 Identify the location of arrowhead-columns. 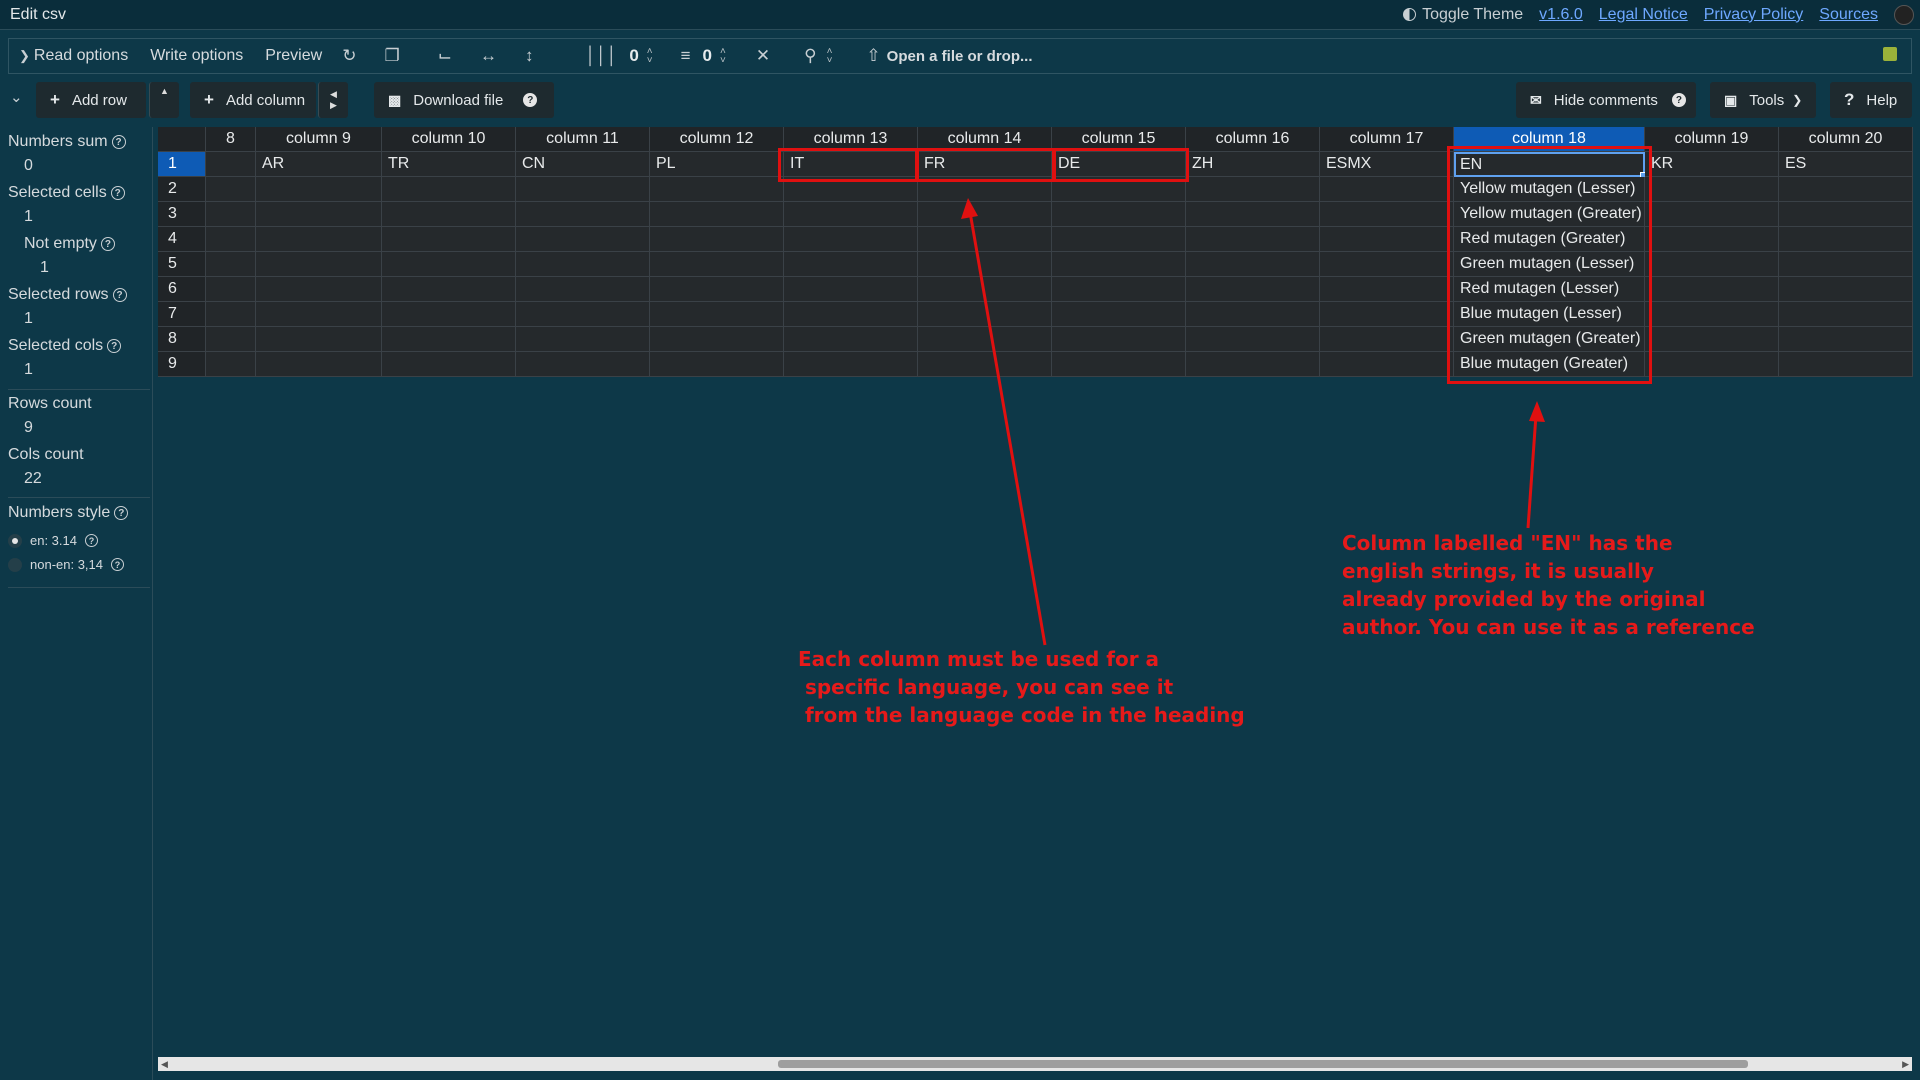
(969, 208).